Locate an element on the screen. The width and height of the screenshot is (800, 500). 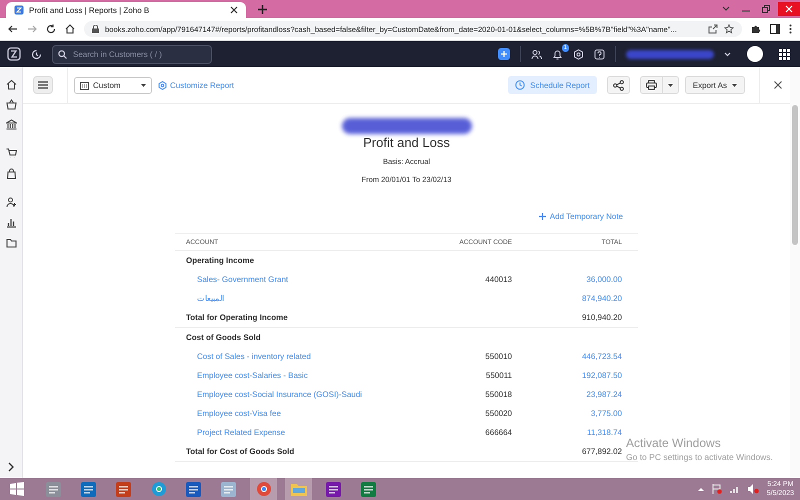
puzzle-icon is located at coordinates (756, 29).